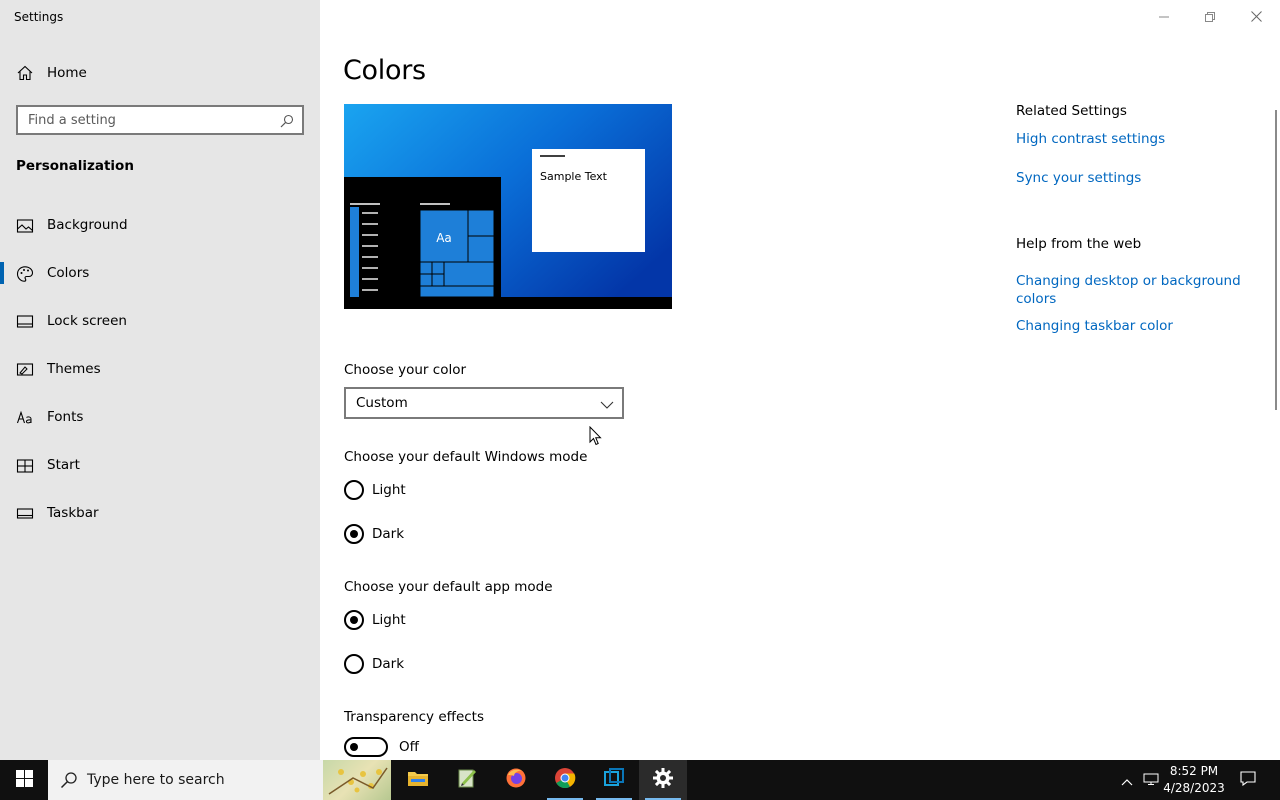 Image resolution: width=1280 pixels, height=800 pixels. What do you see at coordinates (466, 457) in the screenshot?
I see `windows-mode-label: Choose your default Windows mode` at bounding box center [466, 457].